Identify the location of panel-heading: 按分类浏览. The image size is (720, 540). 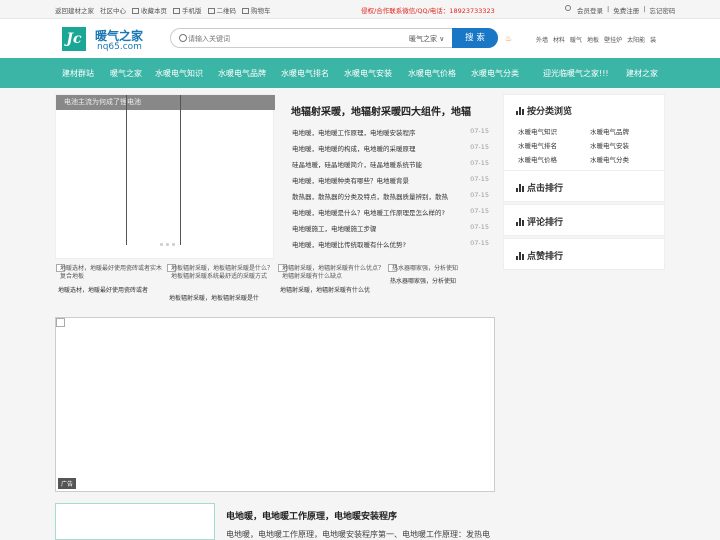
(544, 110).